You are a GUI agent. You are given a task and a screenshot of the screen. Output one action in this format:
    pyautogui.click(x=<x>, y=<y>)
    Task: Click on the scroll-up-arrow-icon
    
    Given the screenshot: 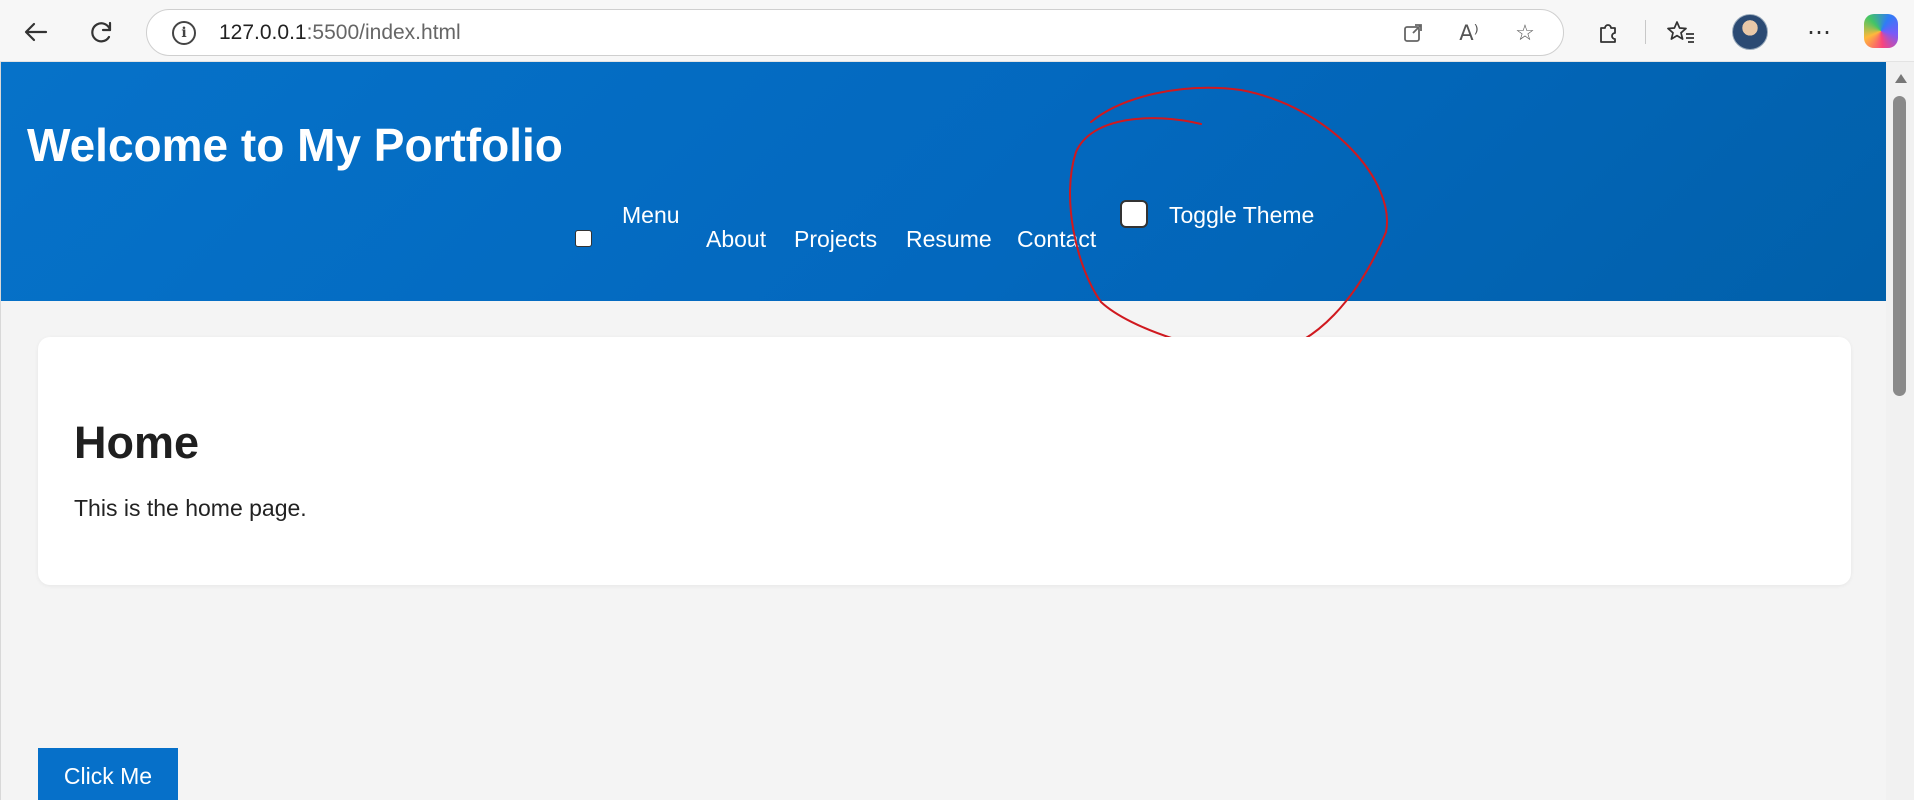 What is the action you would take?
    pyautogui.click(x=1901, y=78)
    